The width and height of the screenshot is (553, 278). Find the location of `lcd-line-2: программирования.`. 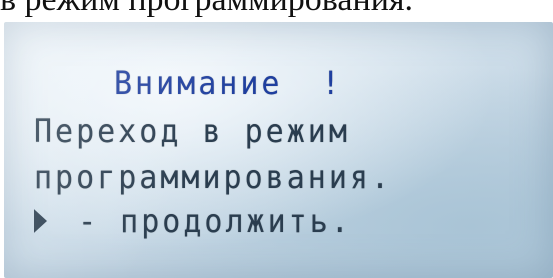

lcd-line-2: программирования. is located at coordinates (213, 177).